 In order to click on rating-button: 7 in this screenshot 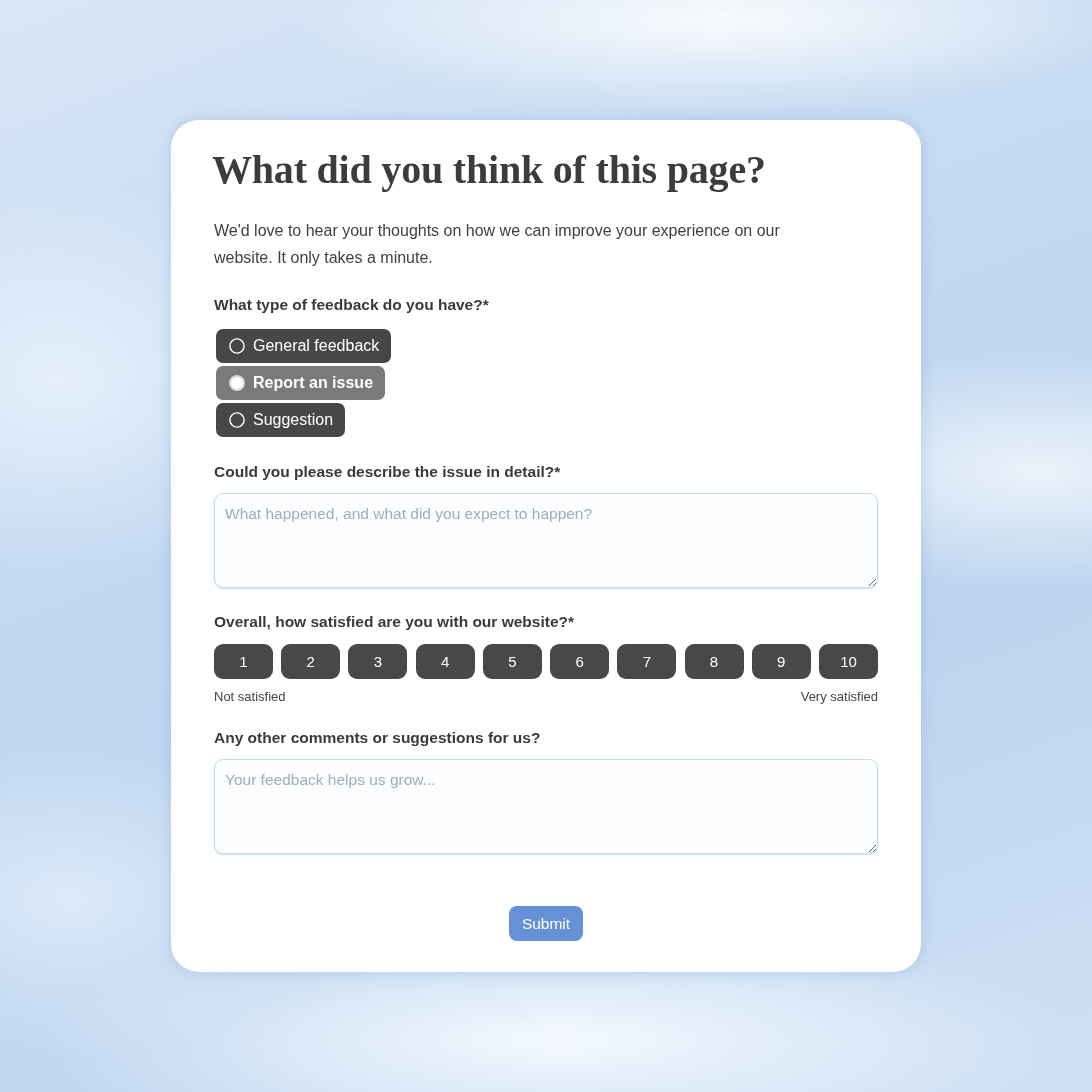, I will do `click(647, 661)`.